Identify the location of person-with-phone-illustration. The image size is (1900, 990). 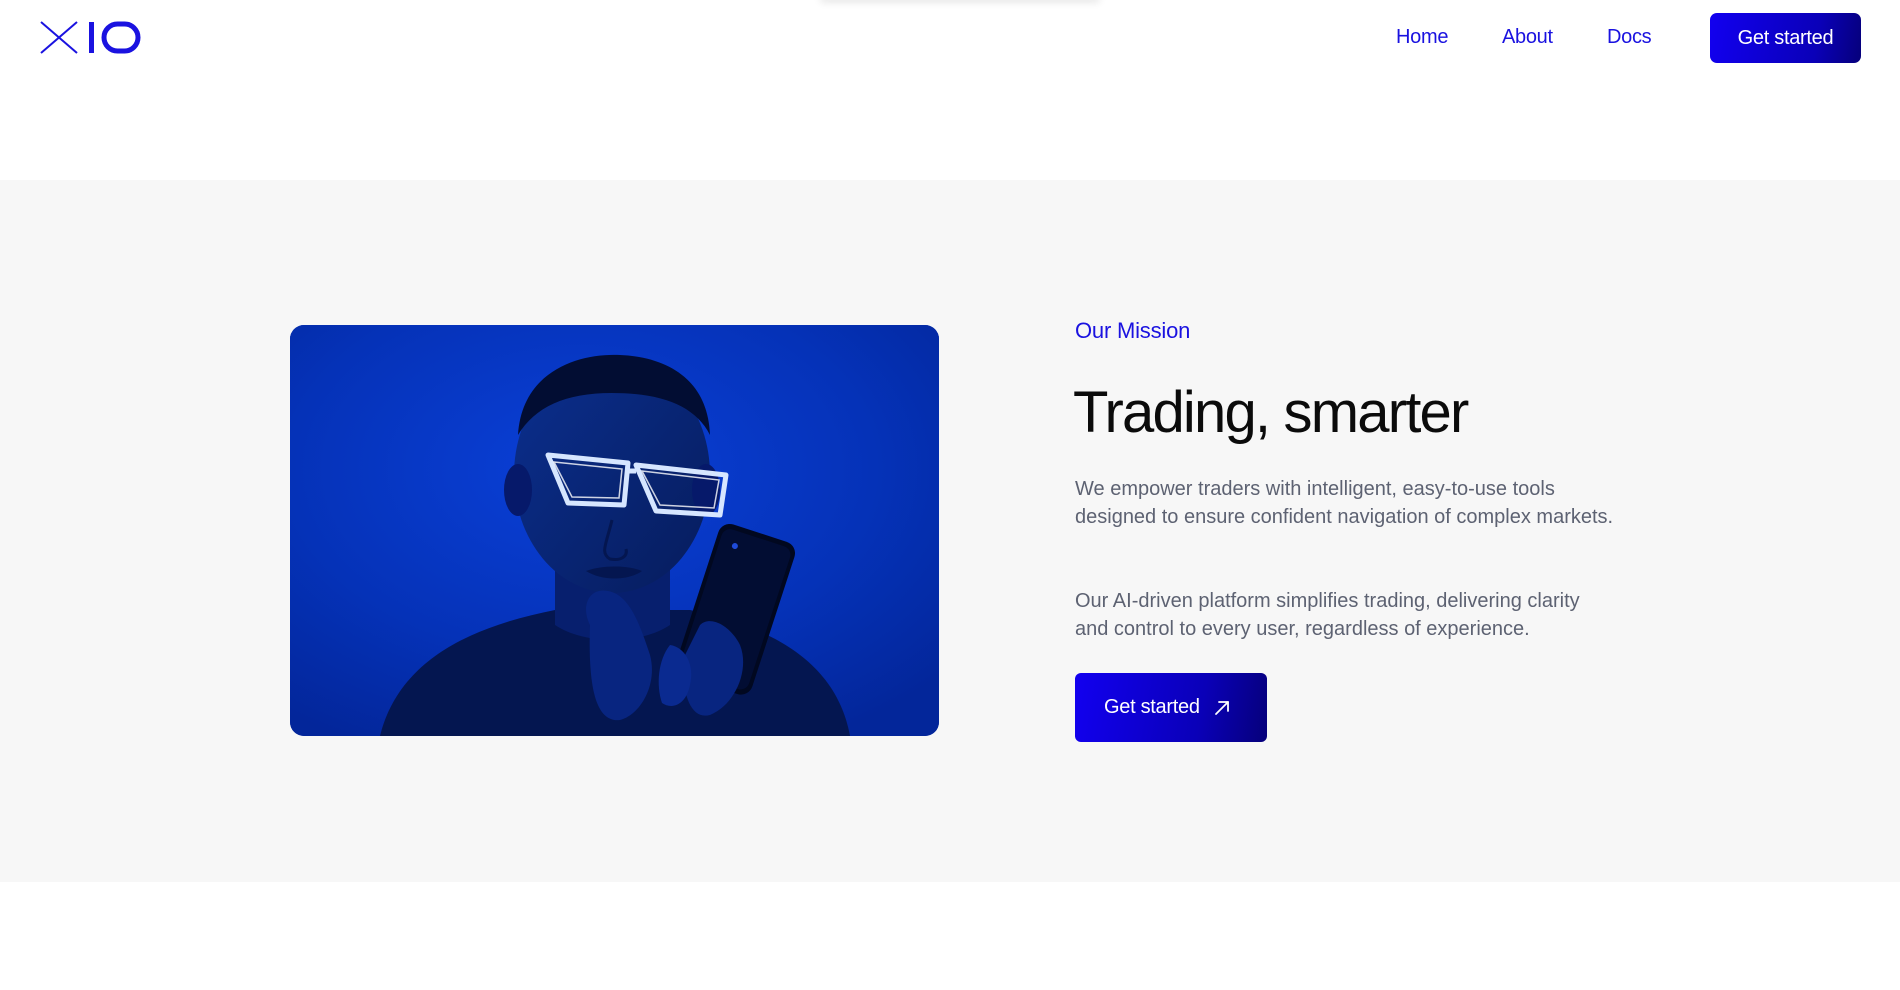
(614, 530).